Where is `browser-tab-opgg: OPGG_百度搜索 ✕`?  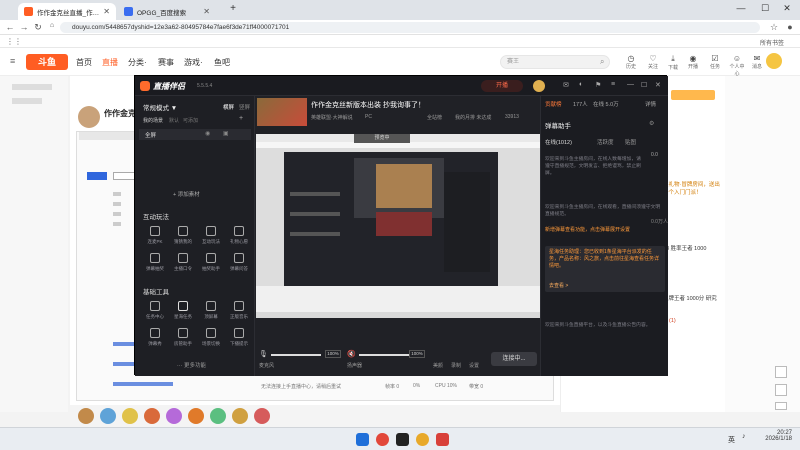
browser-tab-opgg: OPGG_百度搜索 ✕ is located at coordinates (167, 11).